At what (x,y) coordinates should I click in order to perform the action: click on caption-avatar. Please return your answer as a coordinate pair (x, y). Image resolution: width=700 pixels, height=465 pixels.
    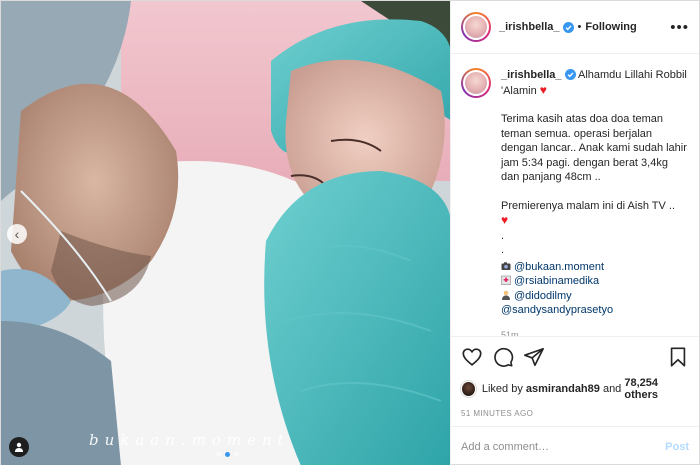
    Looking at the image, I should click on (476, 83).